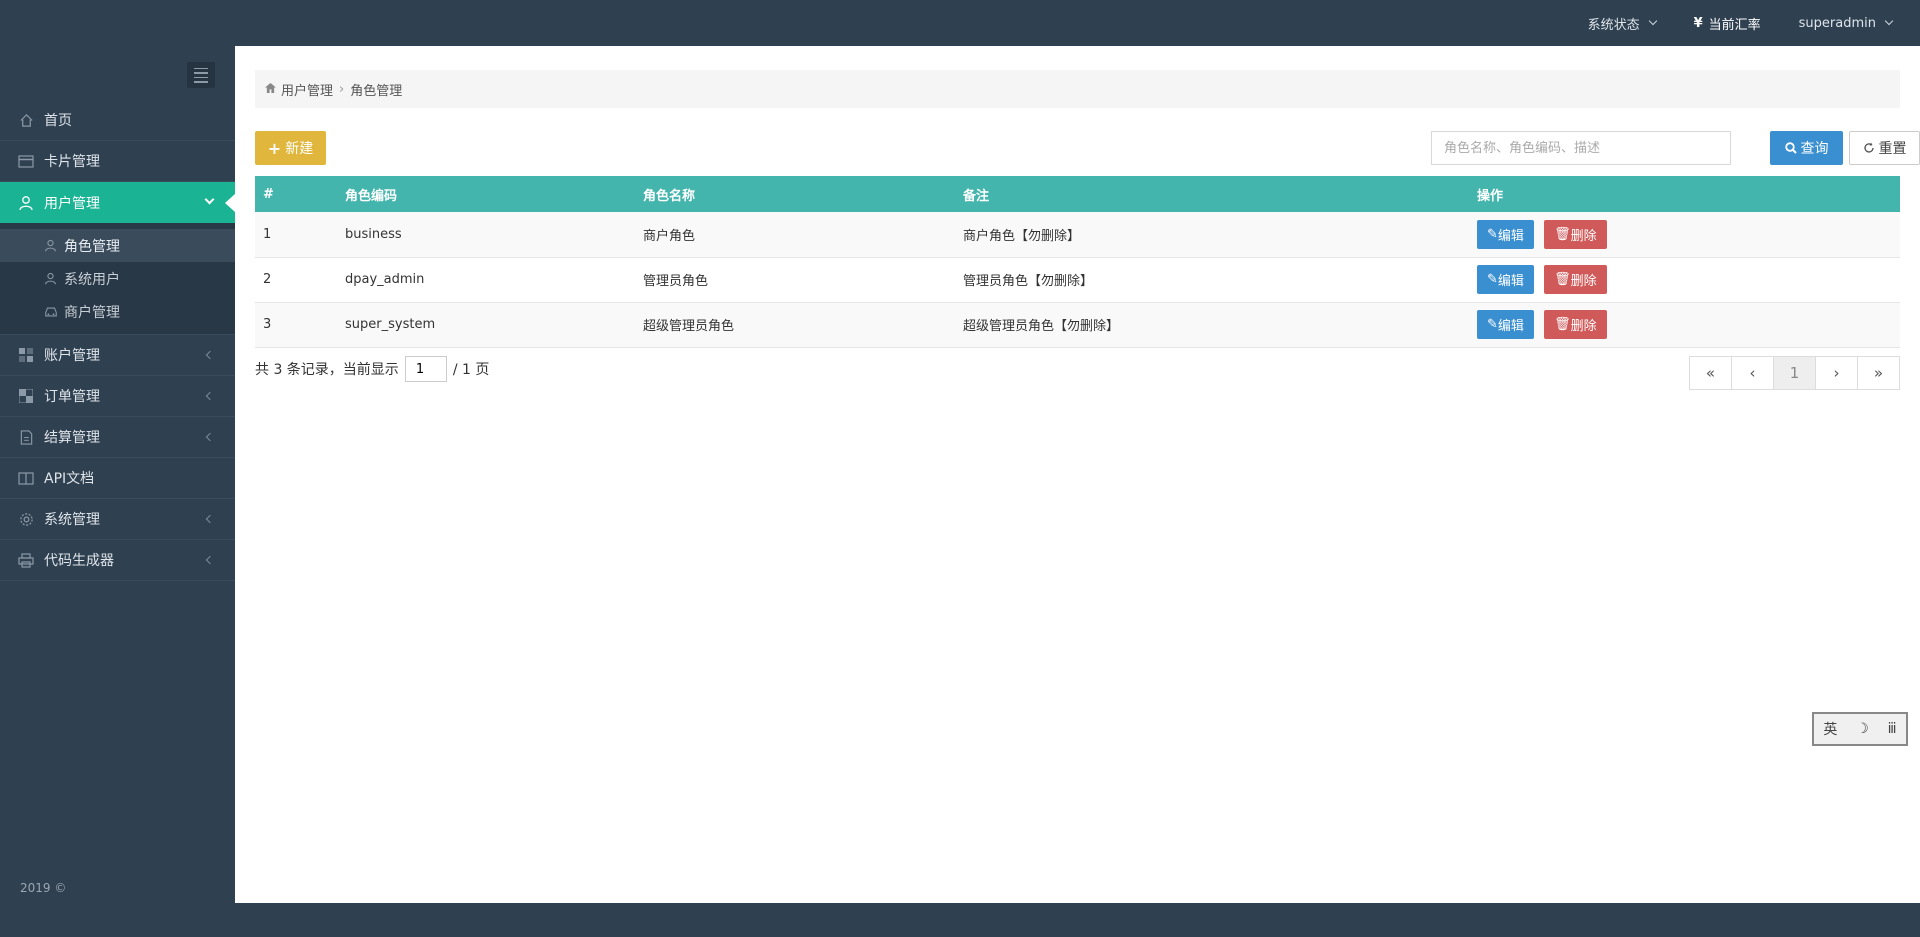 The image size is (1920, 937). What do you see at coordinates (795, 280) in the screenshot?
I see `cell-name: 管理员角色` at bounding box center [795, 280].